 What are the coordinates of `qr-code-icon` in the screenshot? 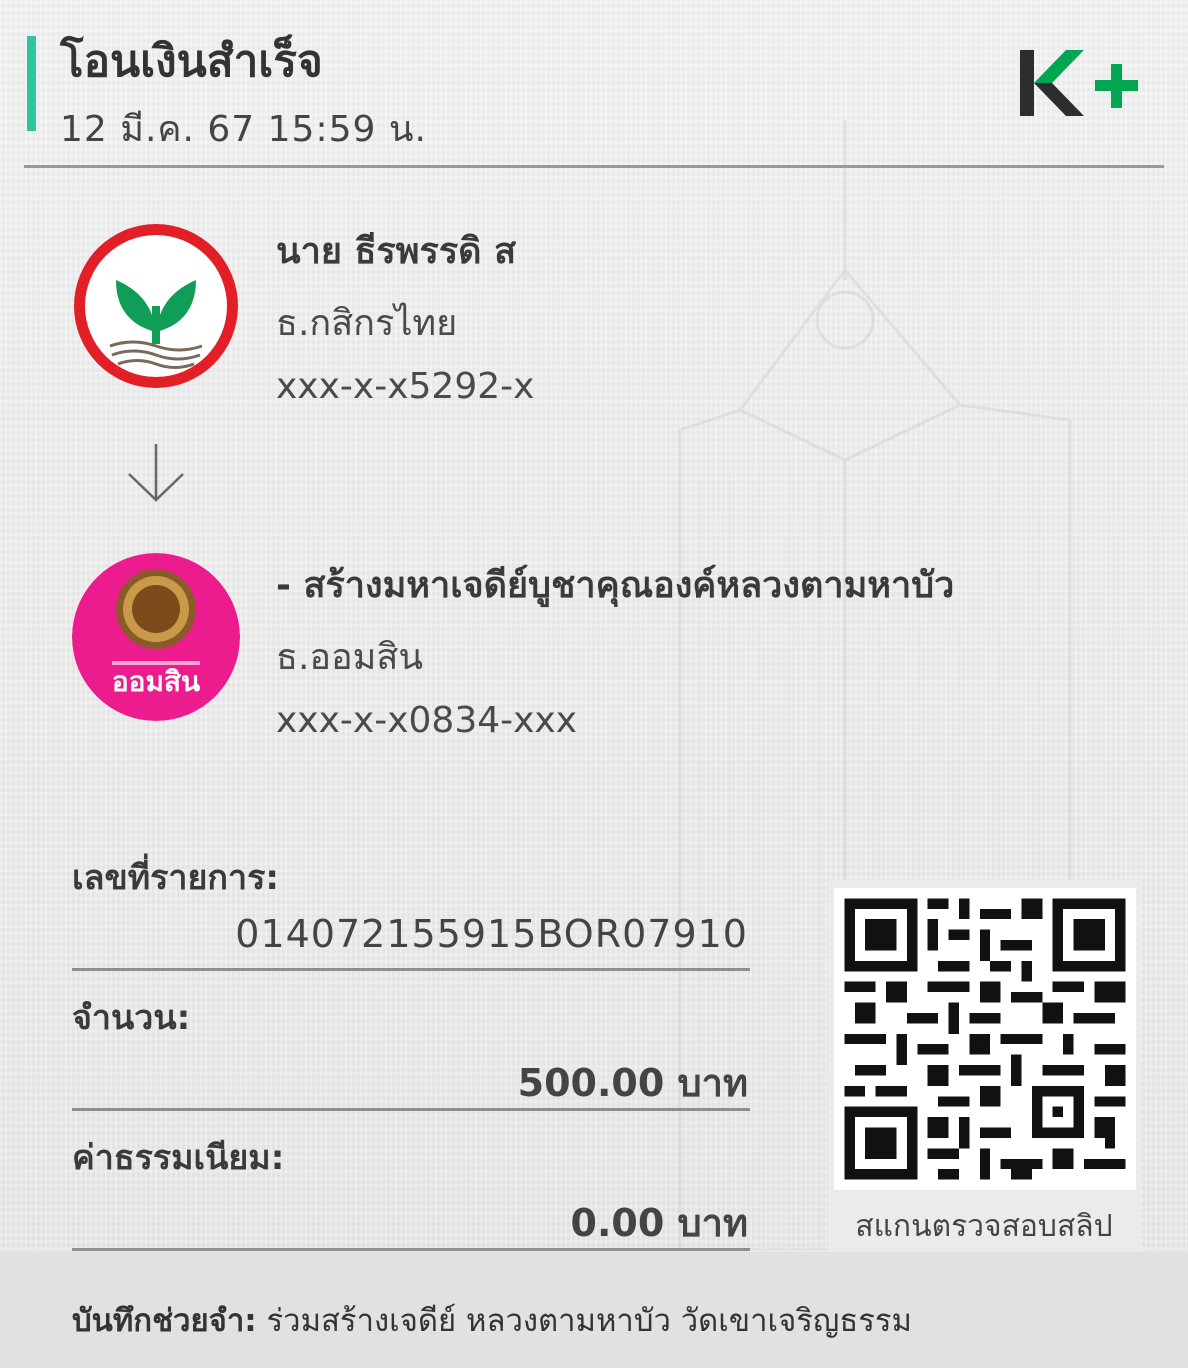 It's located at (985, 1039).